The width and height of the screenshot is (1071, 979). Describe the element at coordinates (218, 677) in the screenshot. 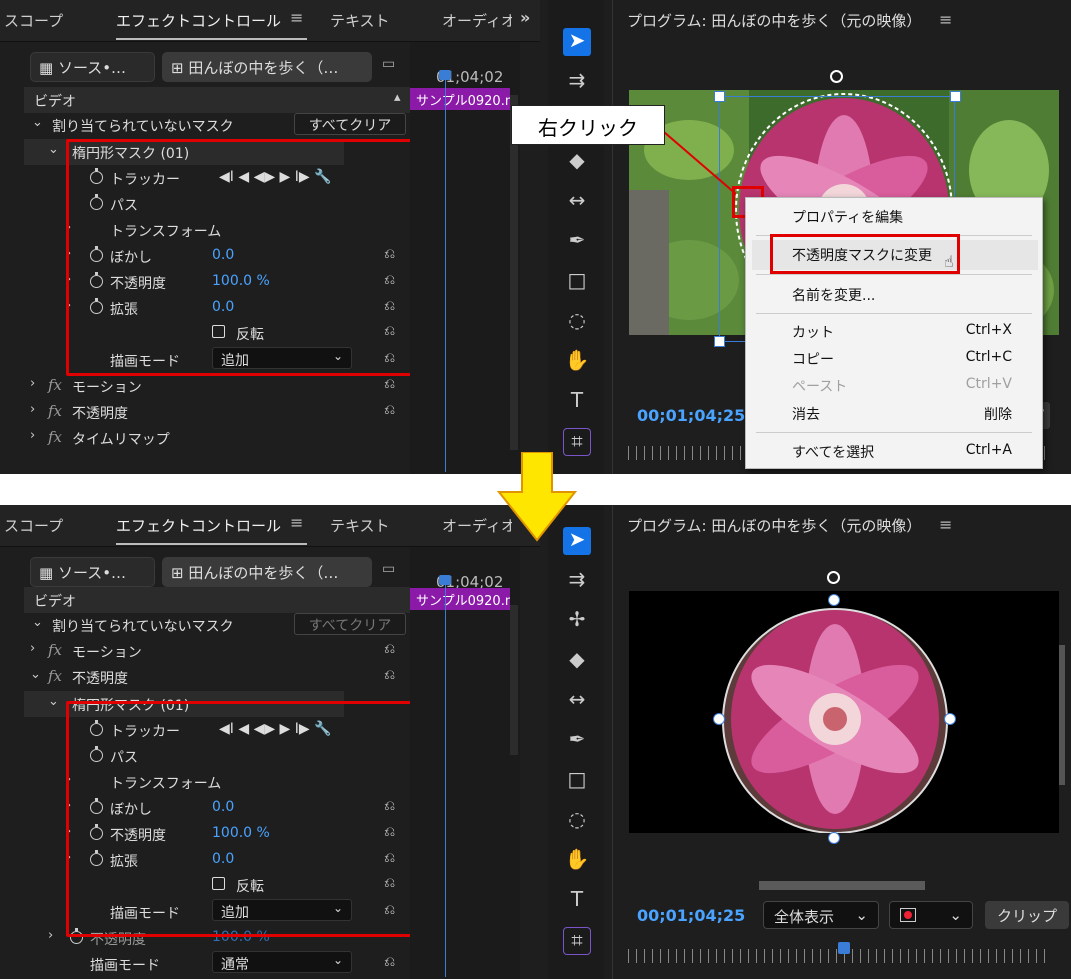

I see `opacity-fx-row: ⌄ fx 不透明度 ⎌` at that location.